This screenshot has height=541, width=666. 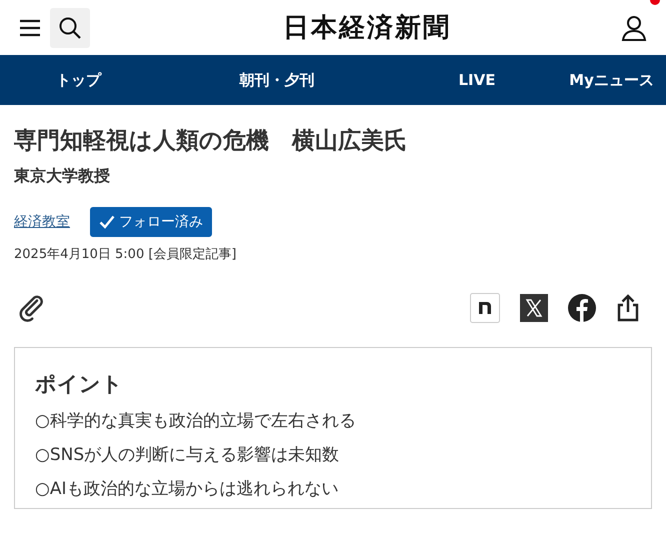 I want to click on publish-date: 2025年4月10日 5:00 [会員限定記事], so click(x=126, y=254).